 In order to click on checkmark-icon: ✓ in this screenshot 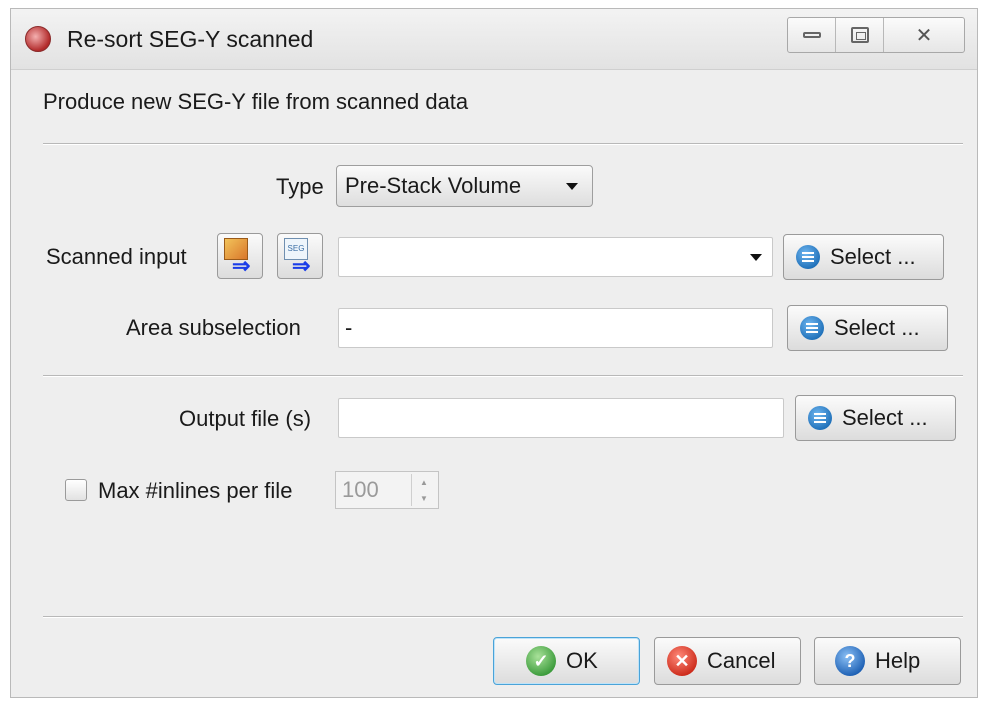, I will do `click(541, 661)`.